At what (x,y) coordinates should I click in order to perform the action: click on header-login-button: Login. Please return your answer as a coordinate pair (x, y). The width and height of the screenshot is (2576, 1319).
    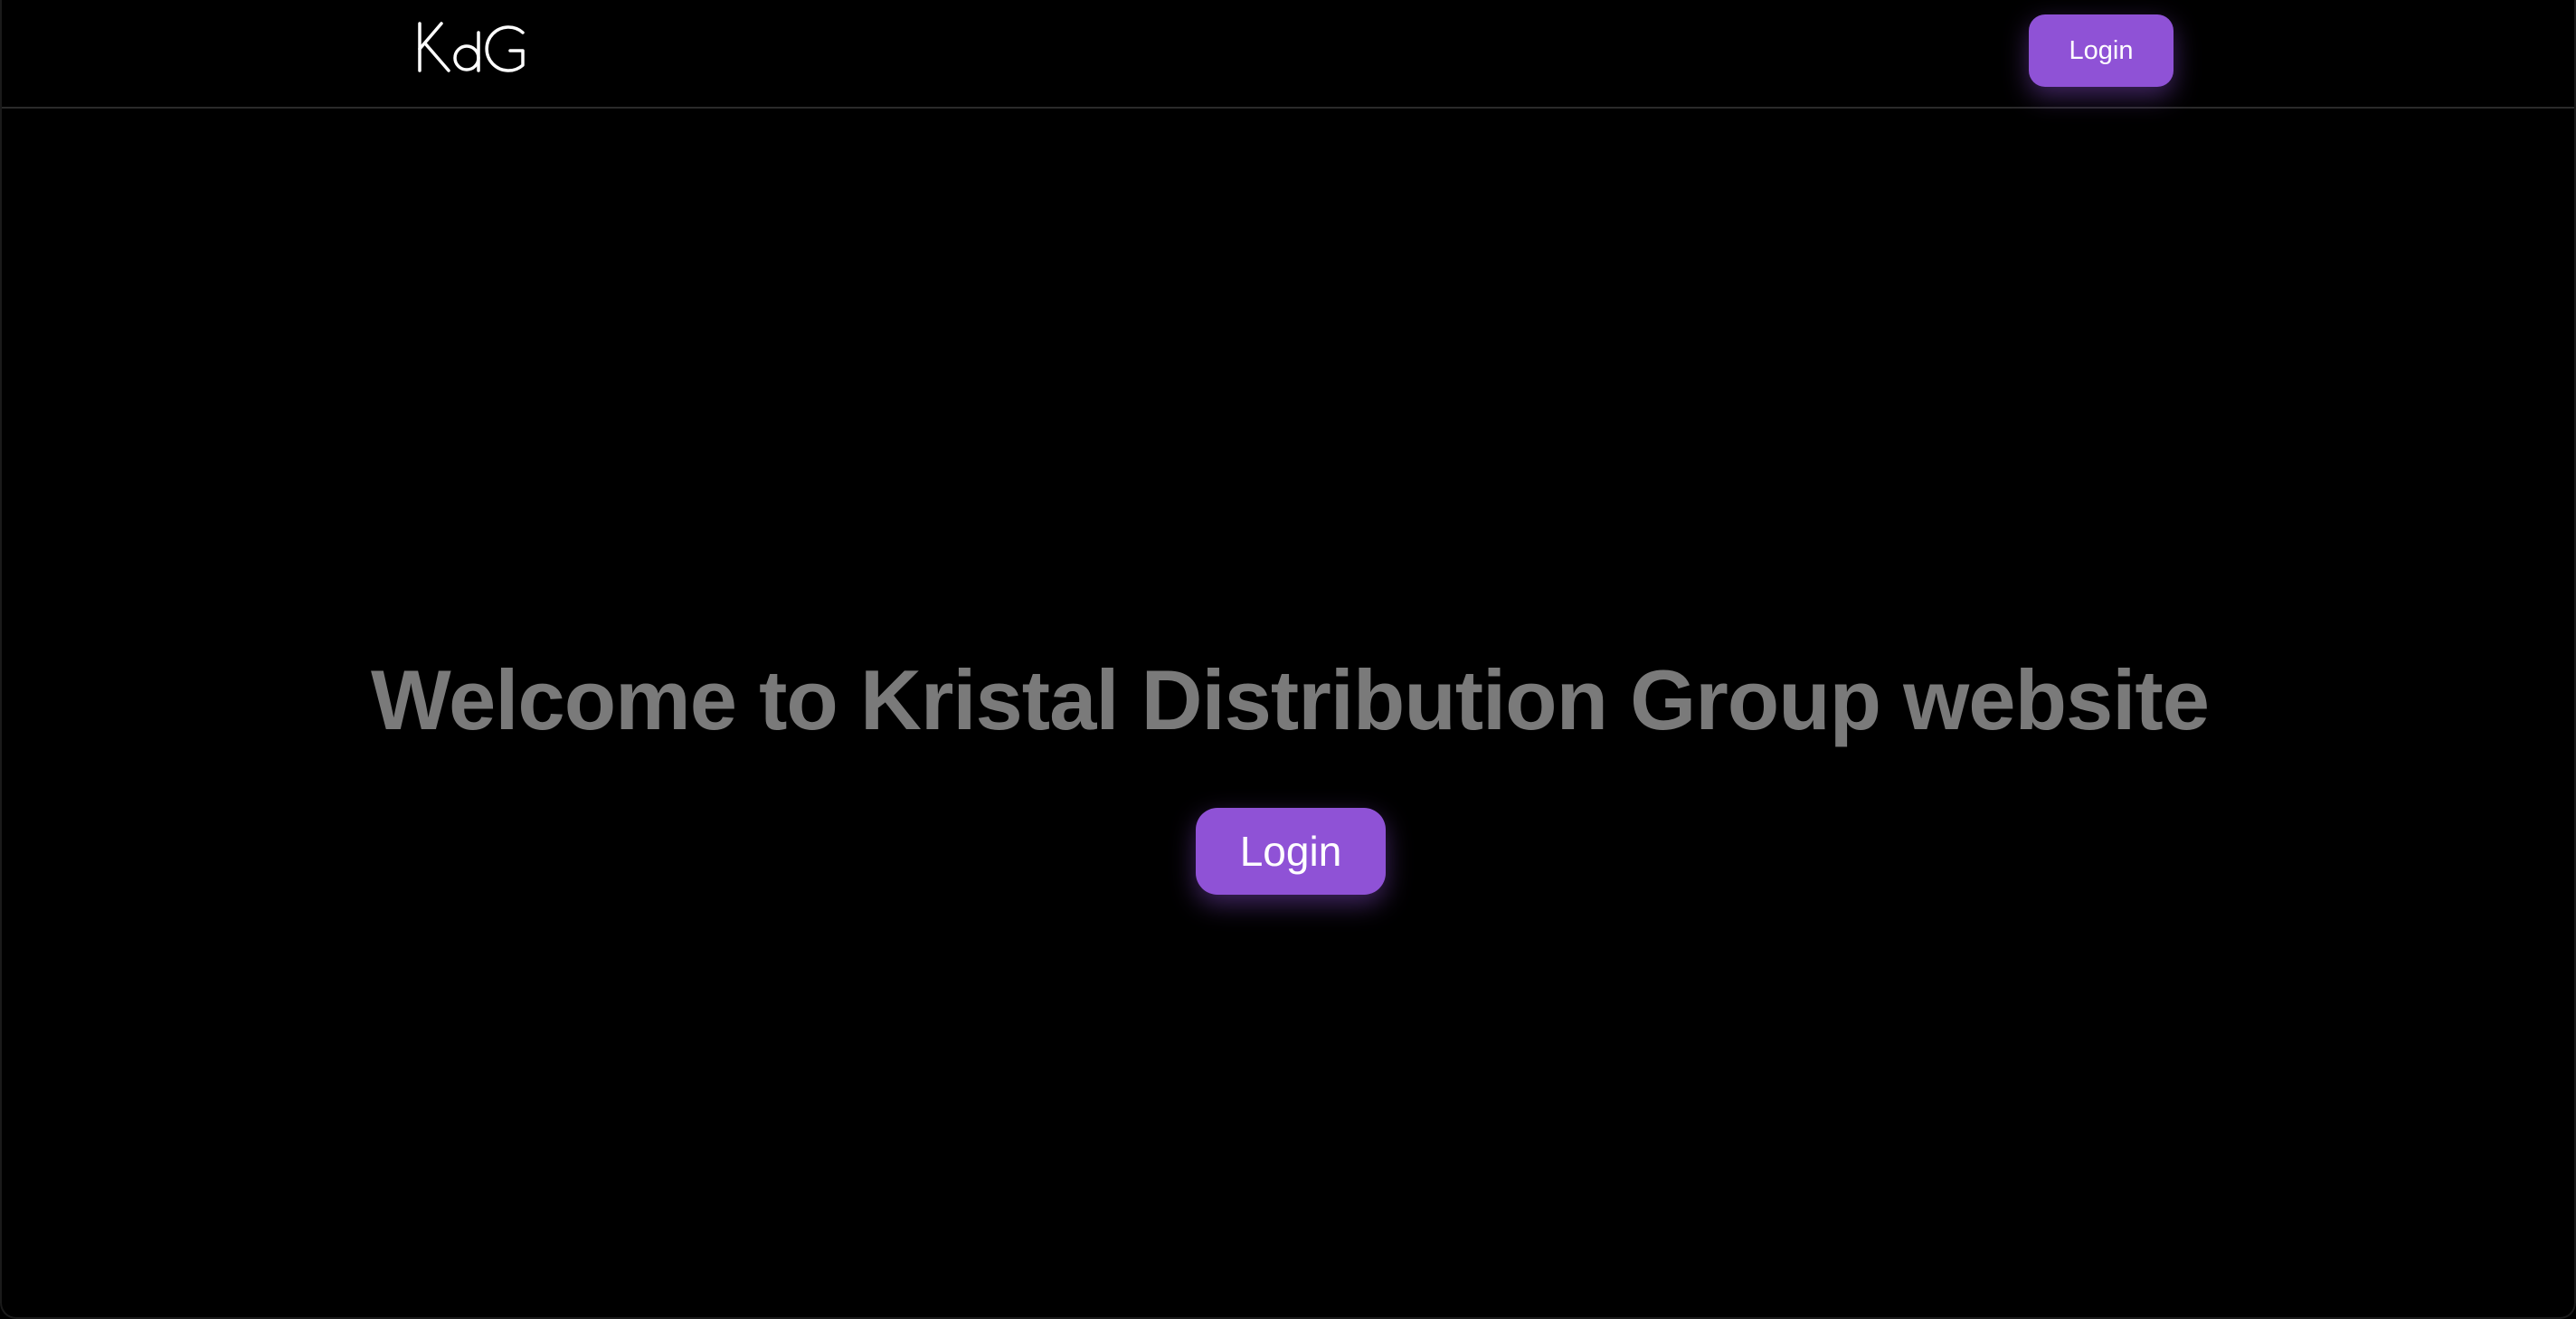
    Looking at the image, I should click on (2101, 50).